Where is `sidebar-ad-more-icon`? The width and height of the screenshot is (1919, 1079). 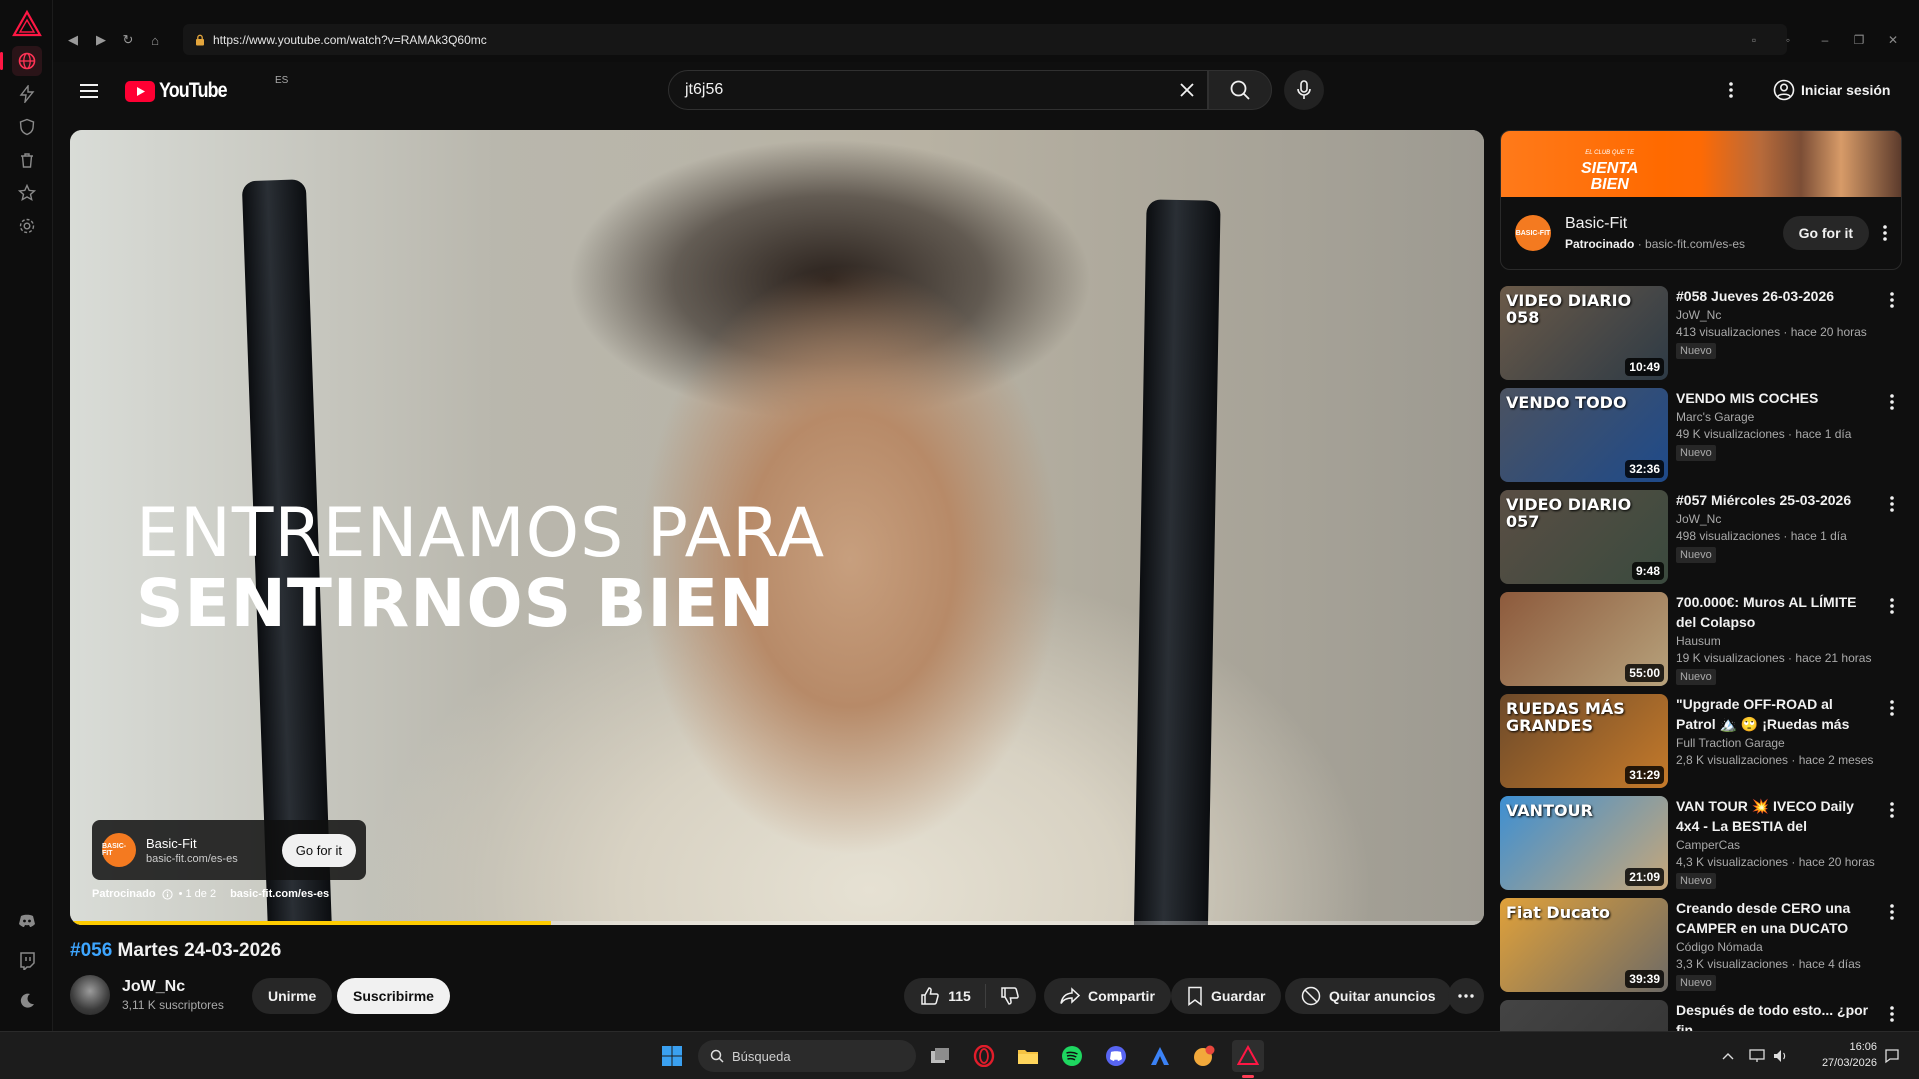 sidebar-ad-more-icon is located at coordinates (1885, 233).